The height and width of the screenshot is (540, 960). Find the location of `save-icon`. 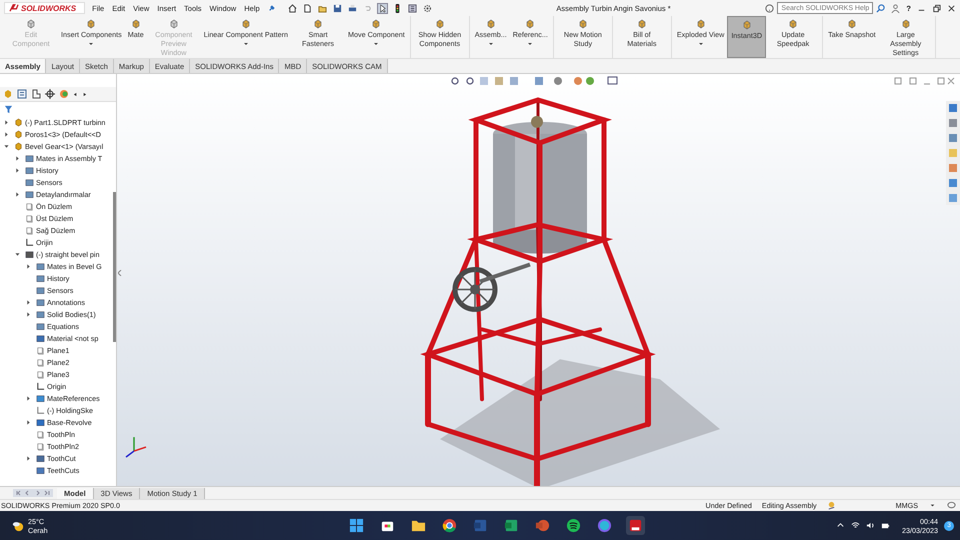

save-icon is located at coordinates (337, 8).